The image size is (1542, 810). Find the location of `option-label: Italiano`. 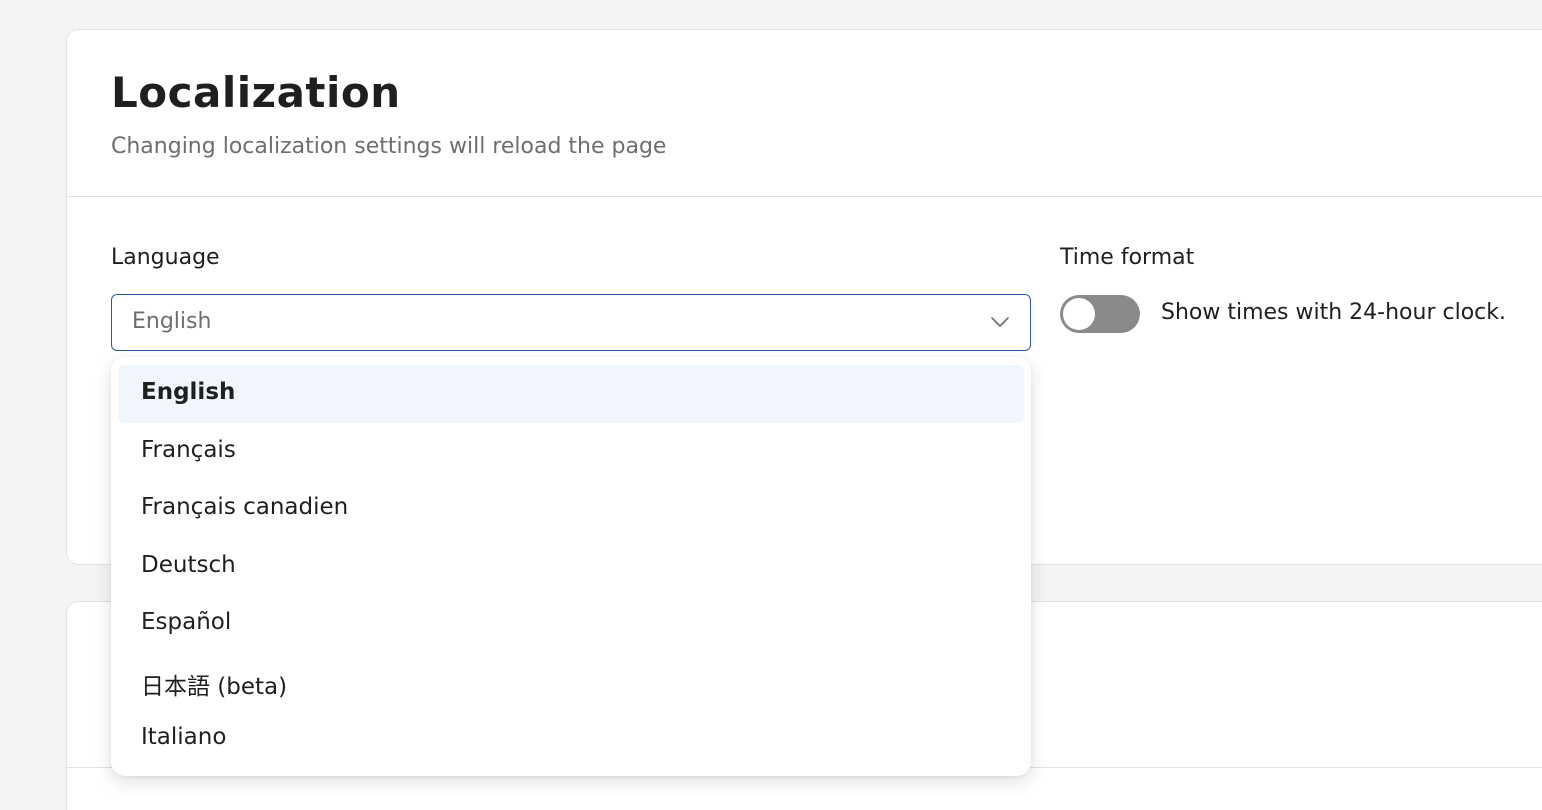

option-label: Italiano is located at coordinates (184, 737).